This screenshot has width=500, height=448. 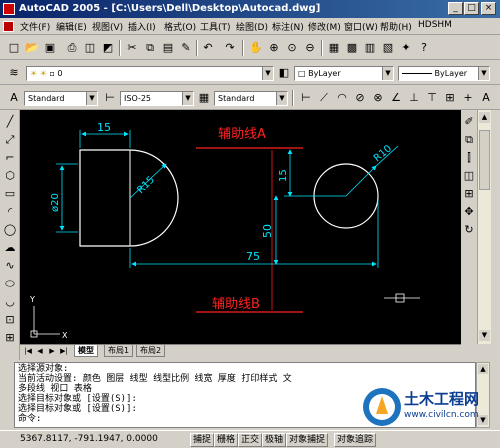 I want to click on copy-icon: ⧉, so click(x=150, y=48).